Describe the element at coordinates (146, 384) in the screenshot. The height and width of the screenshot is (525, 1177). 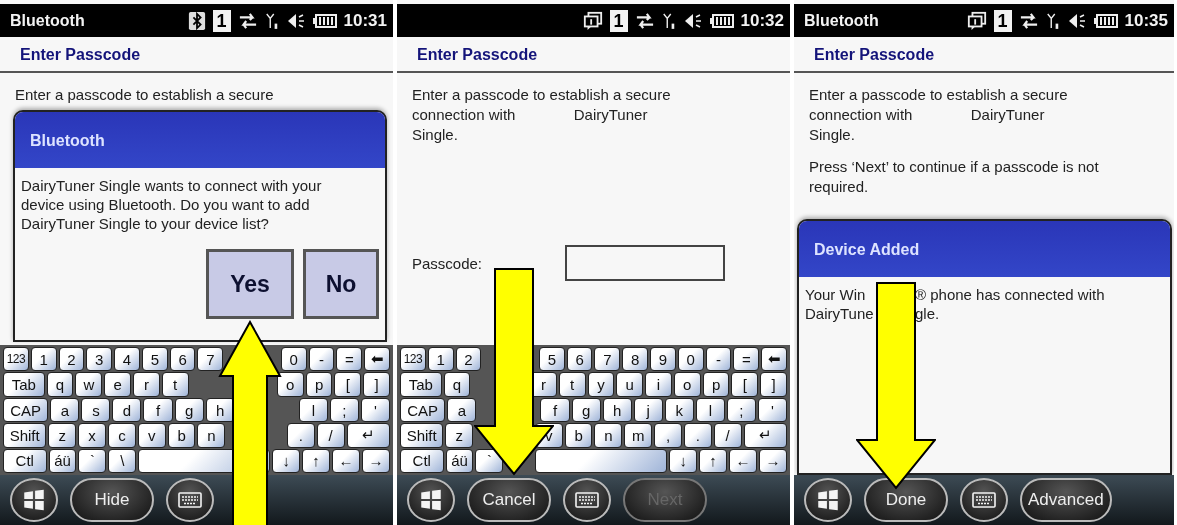
I see `keyboard-key: r` at that location.